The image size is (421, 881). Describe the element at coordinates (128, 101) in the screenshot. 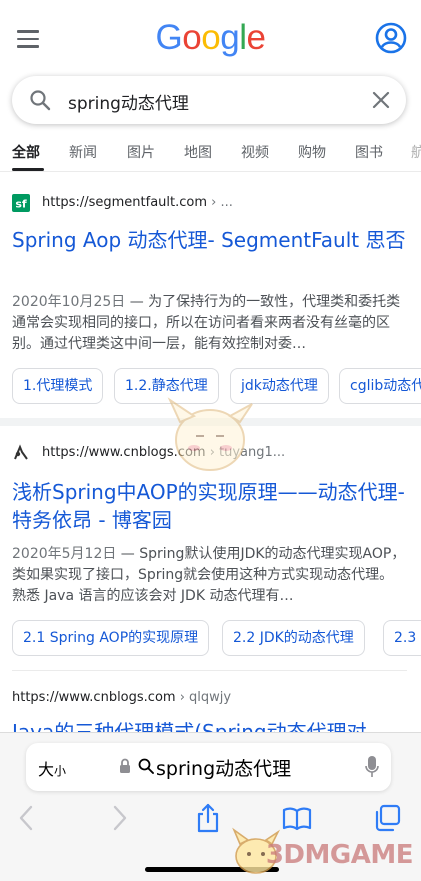

I see `search-input: spring动态代理` at that location.